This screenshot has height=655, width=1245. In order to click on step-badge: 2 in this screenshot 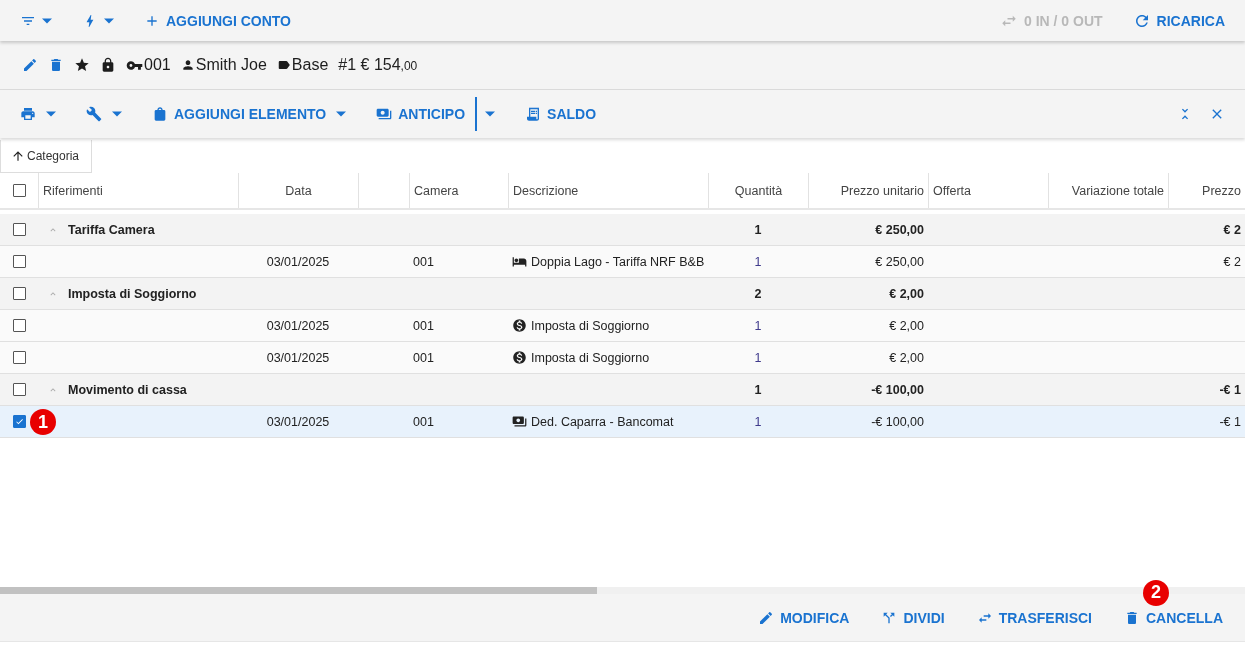, I will do `click(1156, 592)`.